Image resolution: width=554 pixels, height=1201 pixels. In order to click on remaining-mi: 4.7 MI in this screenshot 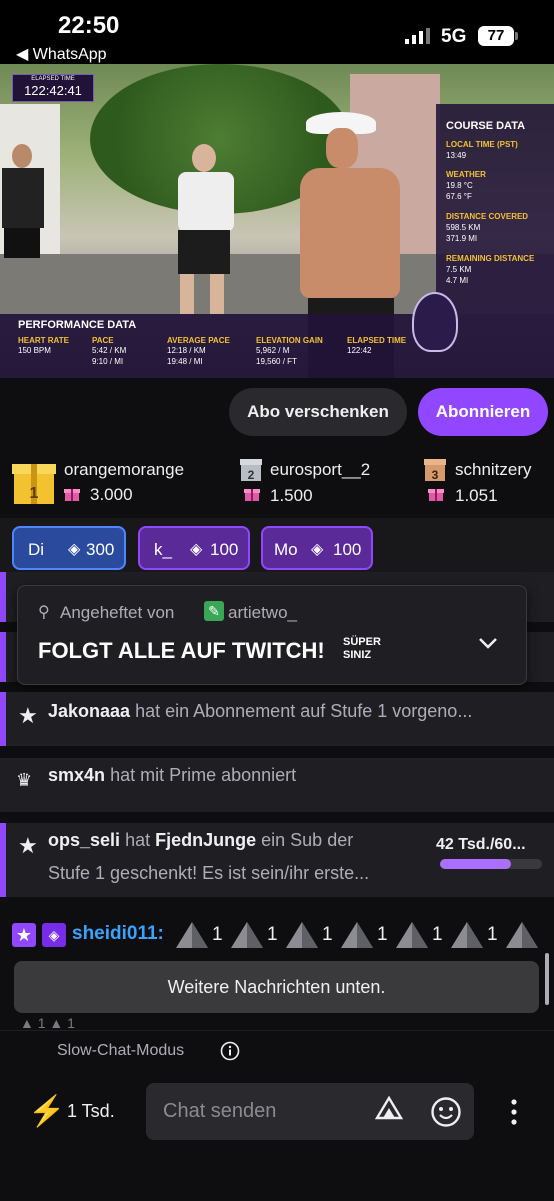, I will do `click(457, 280)`.